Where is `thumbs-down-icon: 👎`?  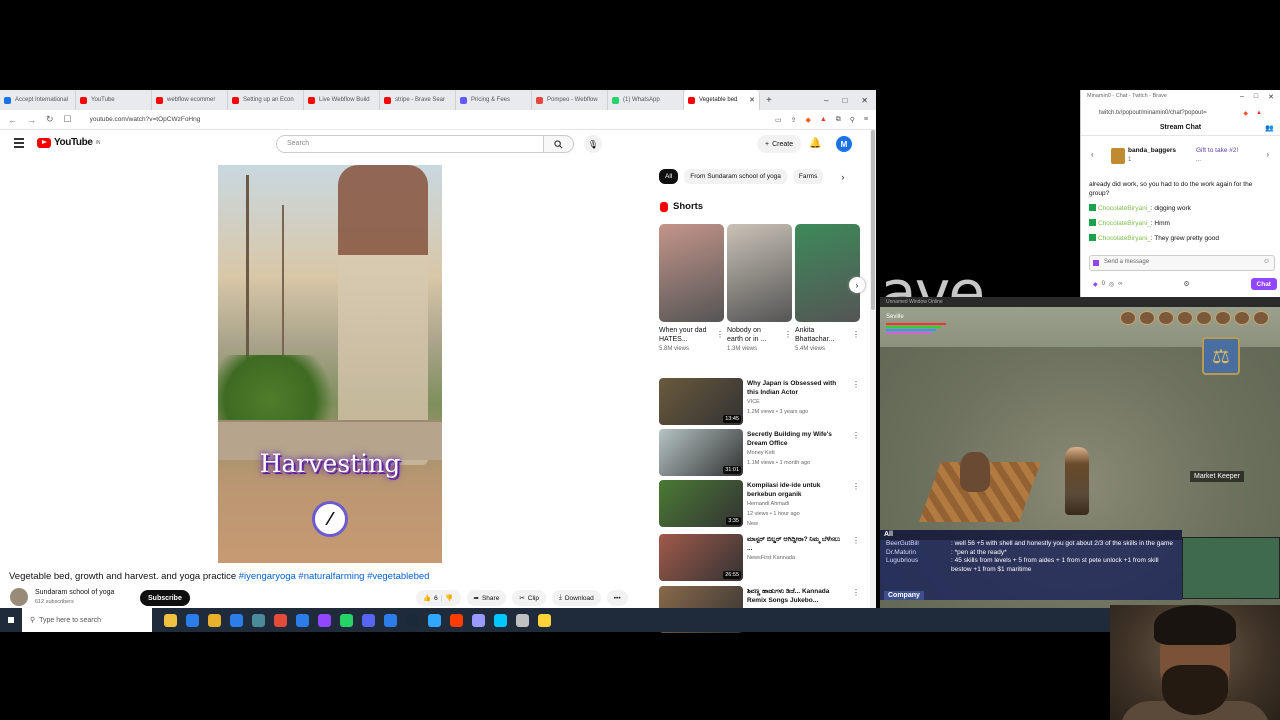 thumbs-down-icon: 👎 is located at coordinates (449, 598).